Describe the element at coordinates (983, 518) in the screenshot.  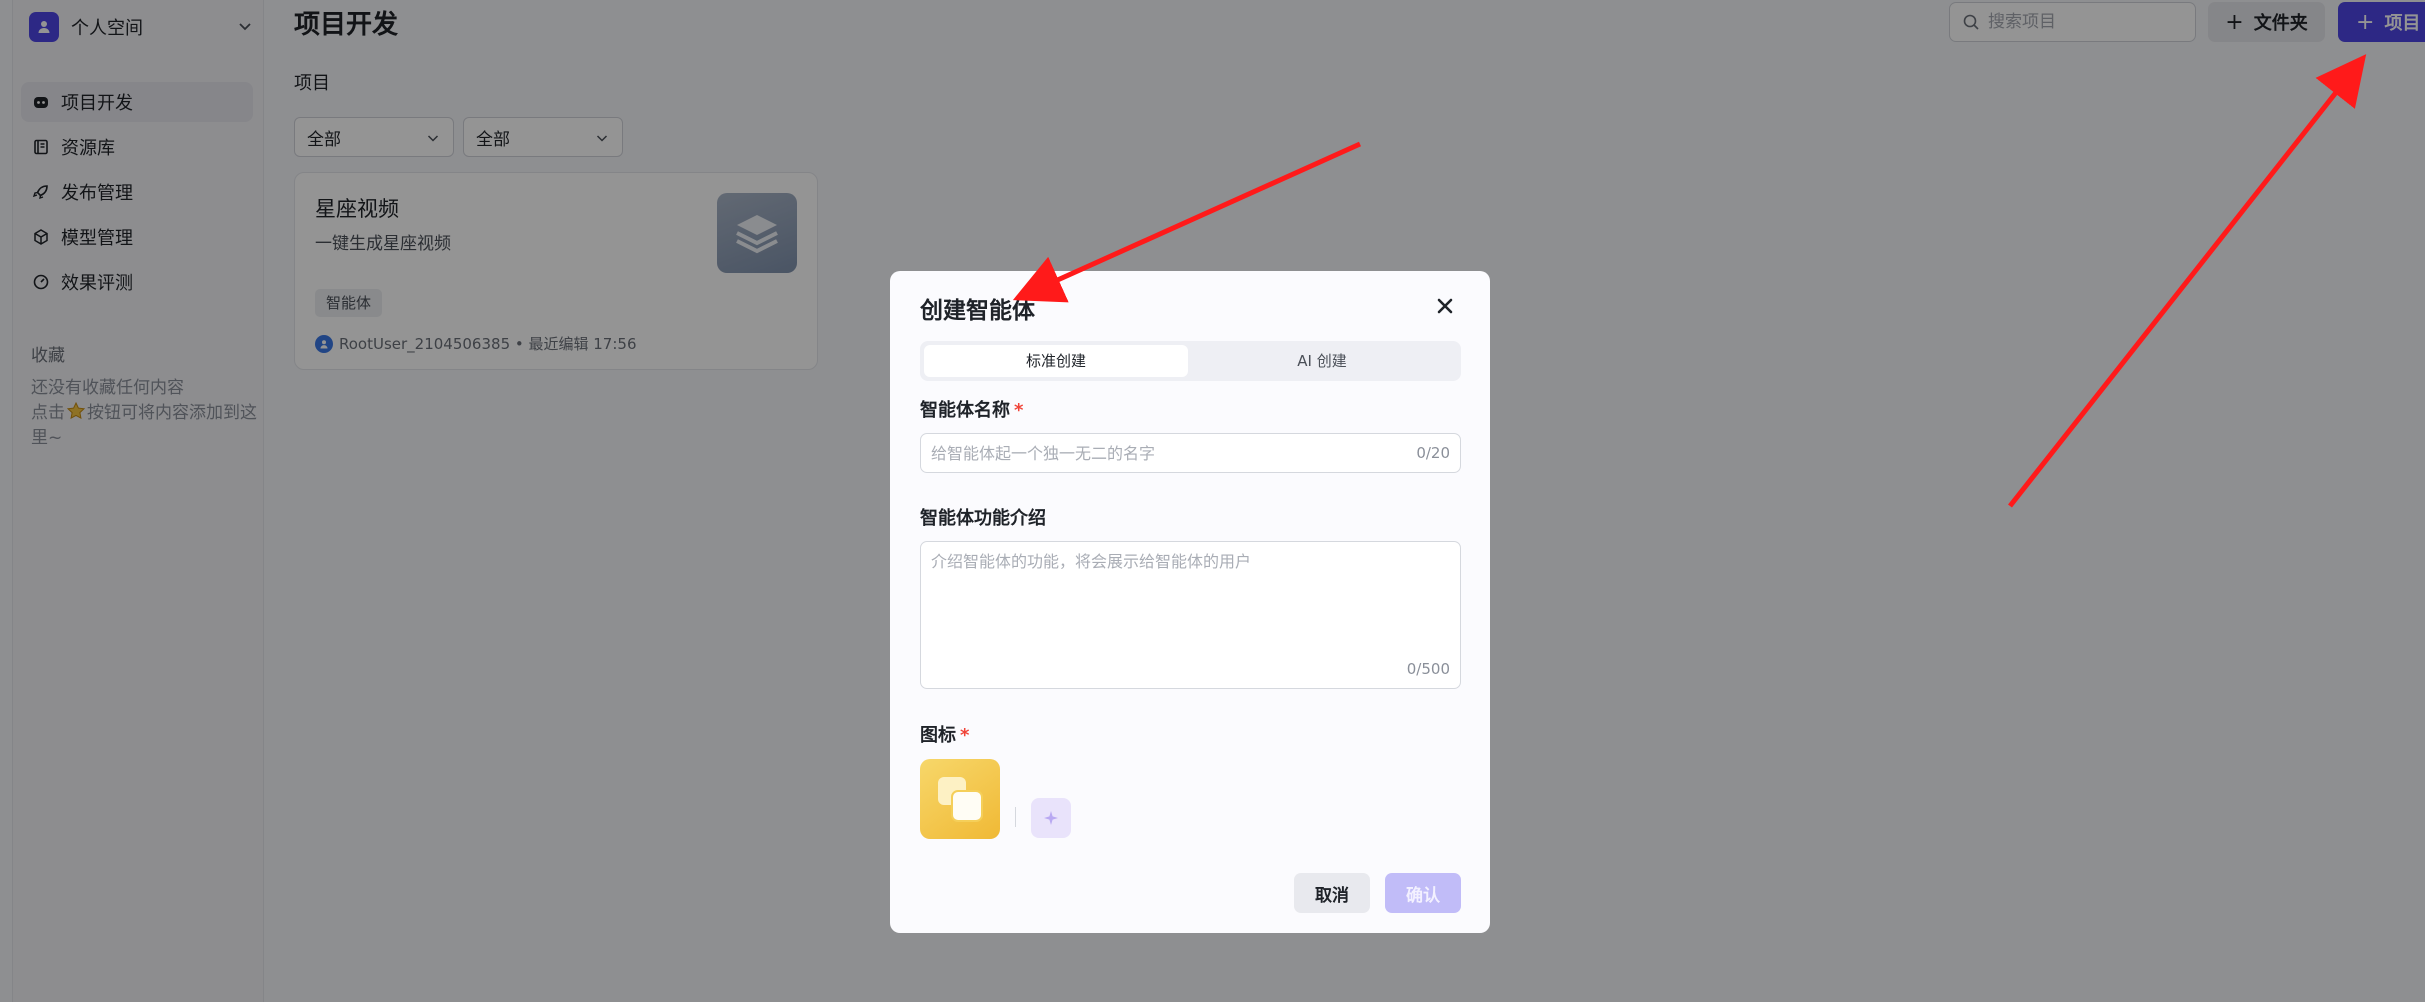
I see `agent-description-label: 智能体功能介绍` at that location.